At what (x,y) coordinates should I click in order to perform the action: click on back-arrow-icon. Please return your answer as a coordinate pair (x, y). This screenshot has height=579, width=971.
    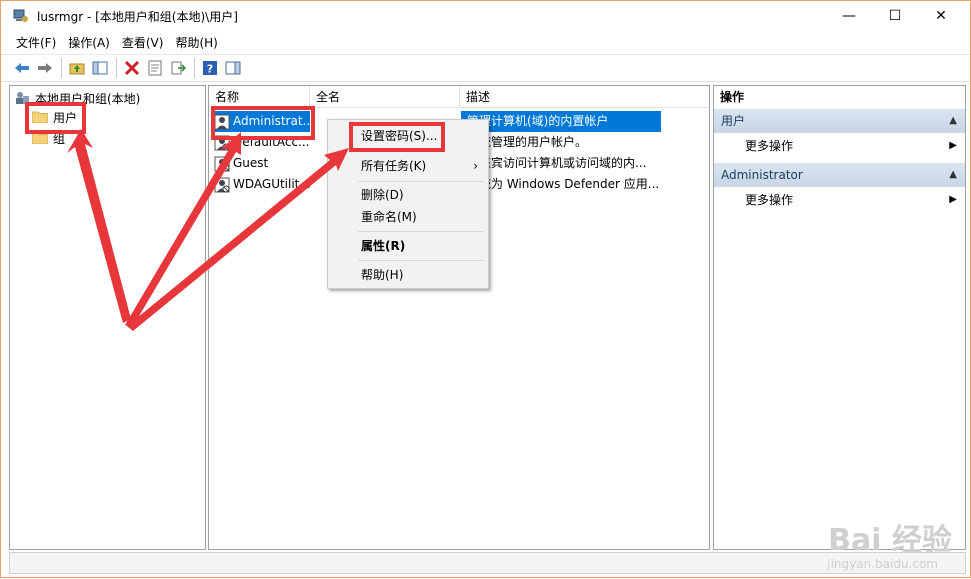
    Looking at the image, I should click on (22, 68).